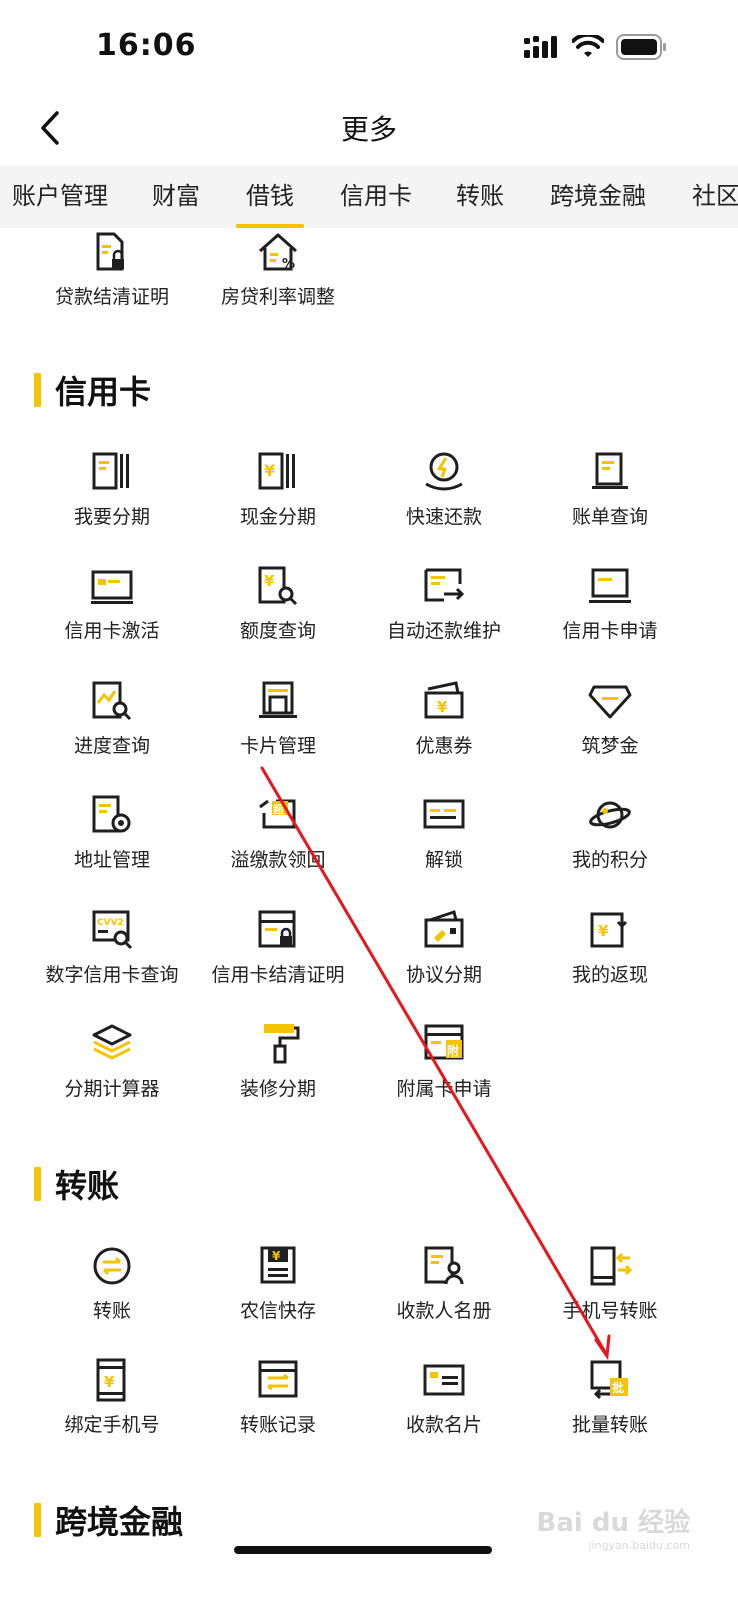  I want to click on section-accent-bar, so click(37, 1184).